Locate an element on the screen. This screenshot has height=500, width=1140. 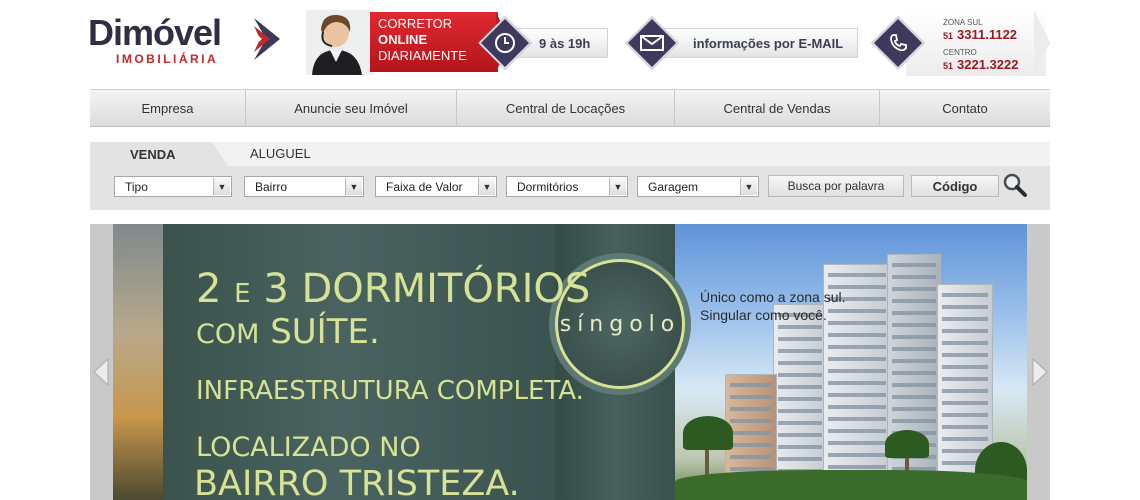
banner-next-strip is located at coordinates (1038, 362).